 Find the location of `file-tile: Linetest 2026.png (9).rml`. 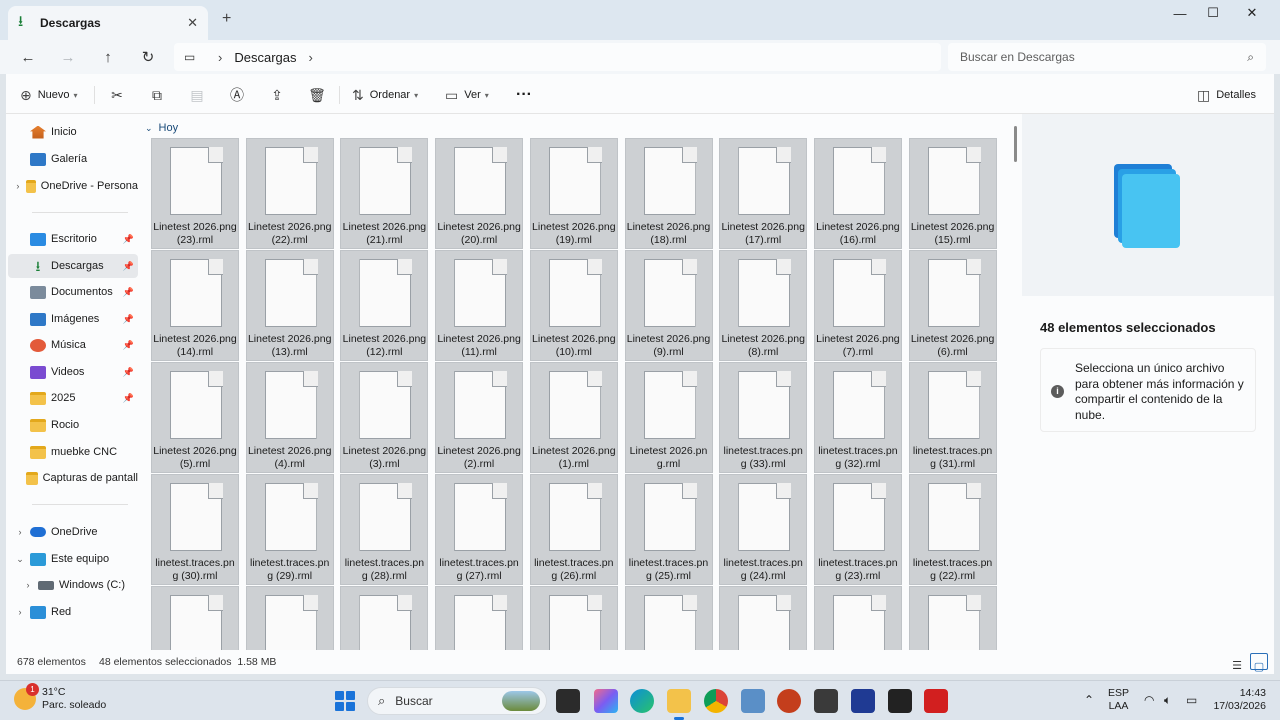

file-tile: Linetest 2026.png (9).rml is located at coordinates (668, 305).